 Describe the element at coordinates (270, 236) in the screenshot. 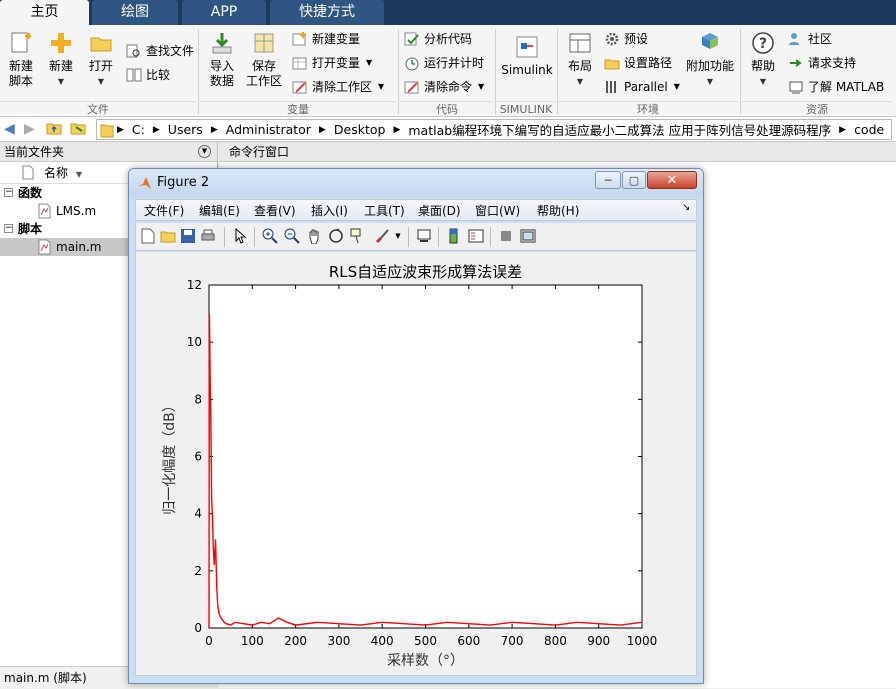

I see `zoom-in-icon` at that location.